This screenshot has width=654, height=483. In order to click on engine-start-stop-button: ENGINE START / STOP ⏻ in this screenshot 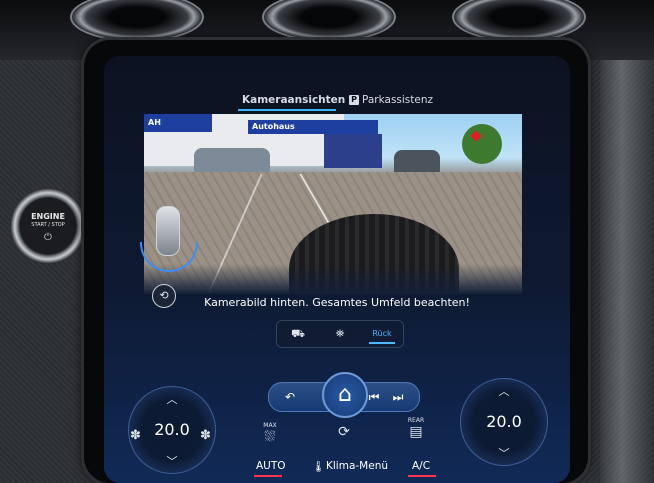, I will do `click(48, 226)`.